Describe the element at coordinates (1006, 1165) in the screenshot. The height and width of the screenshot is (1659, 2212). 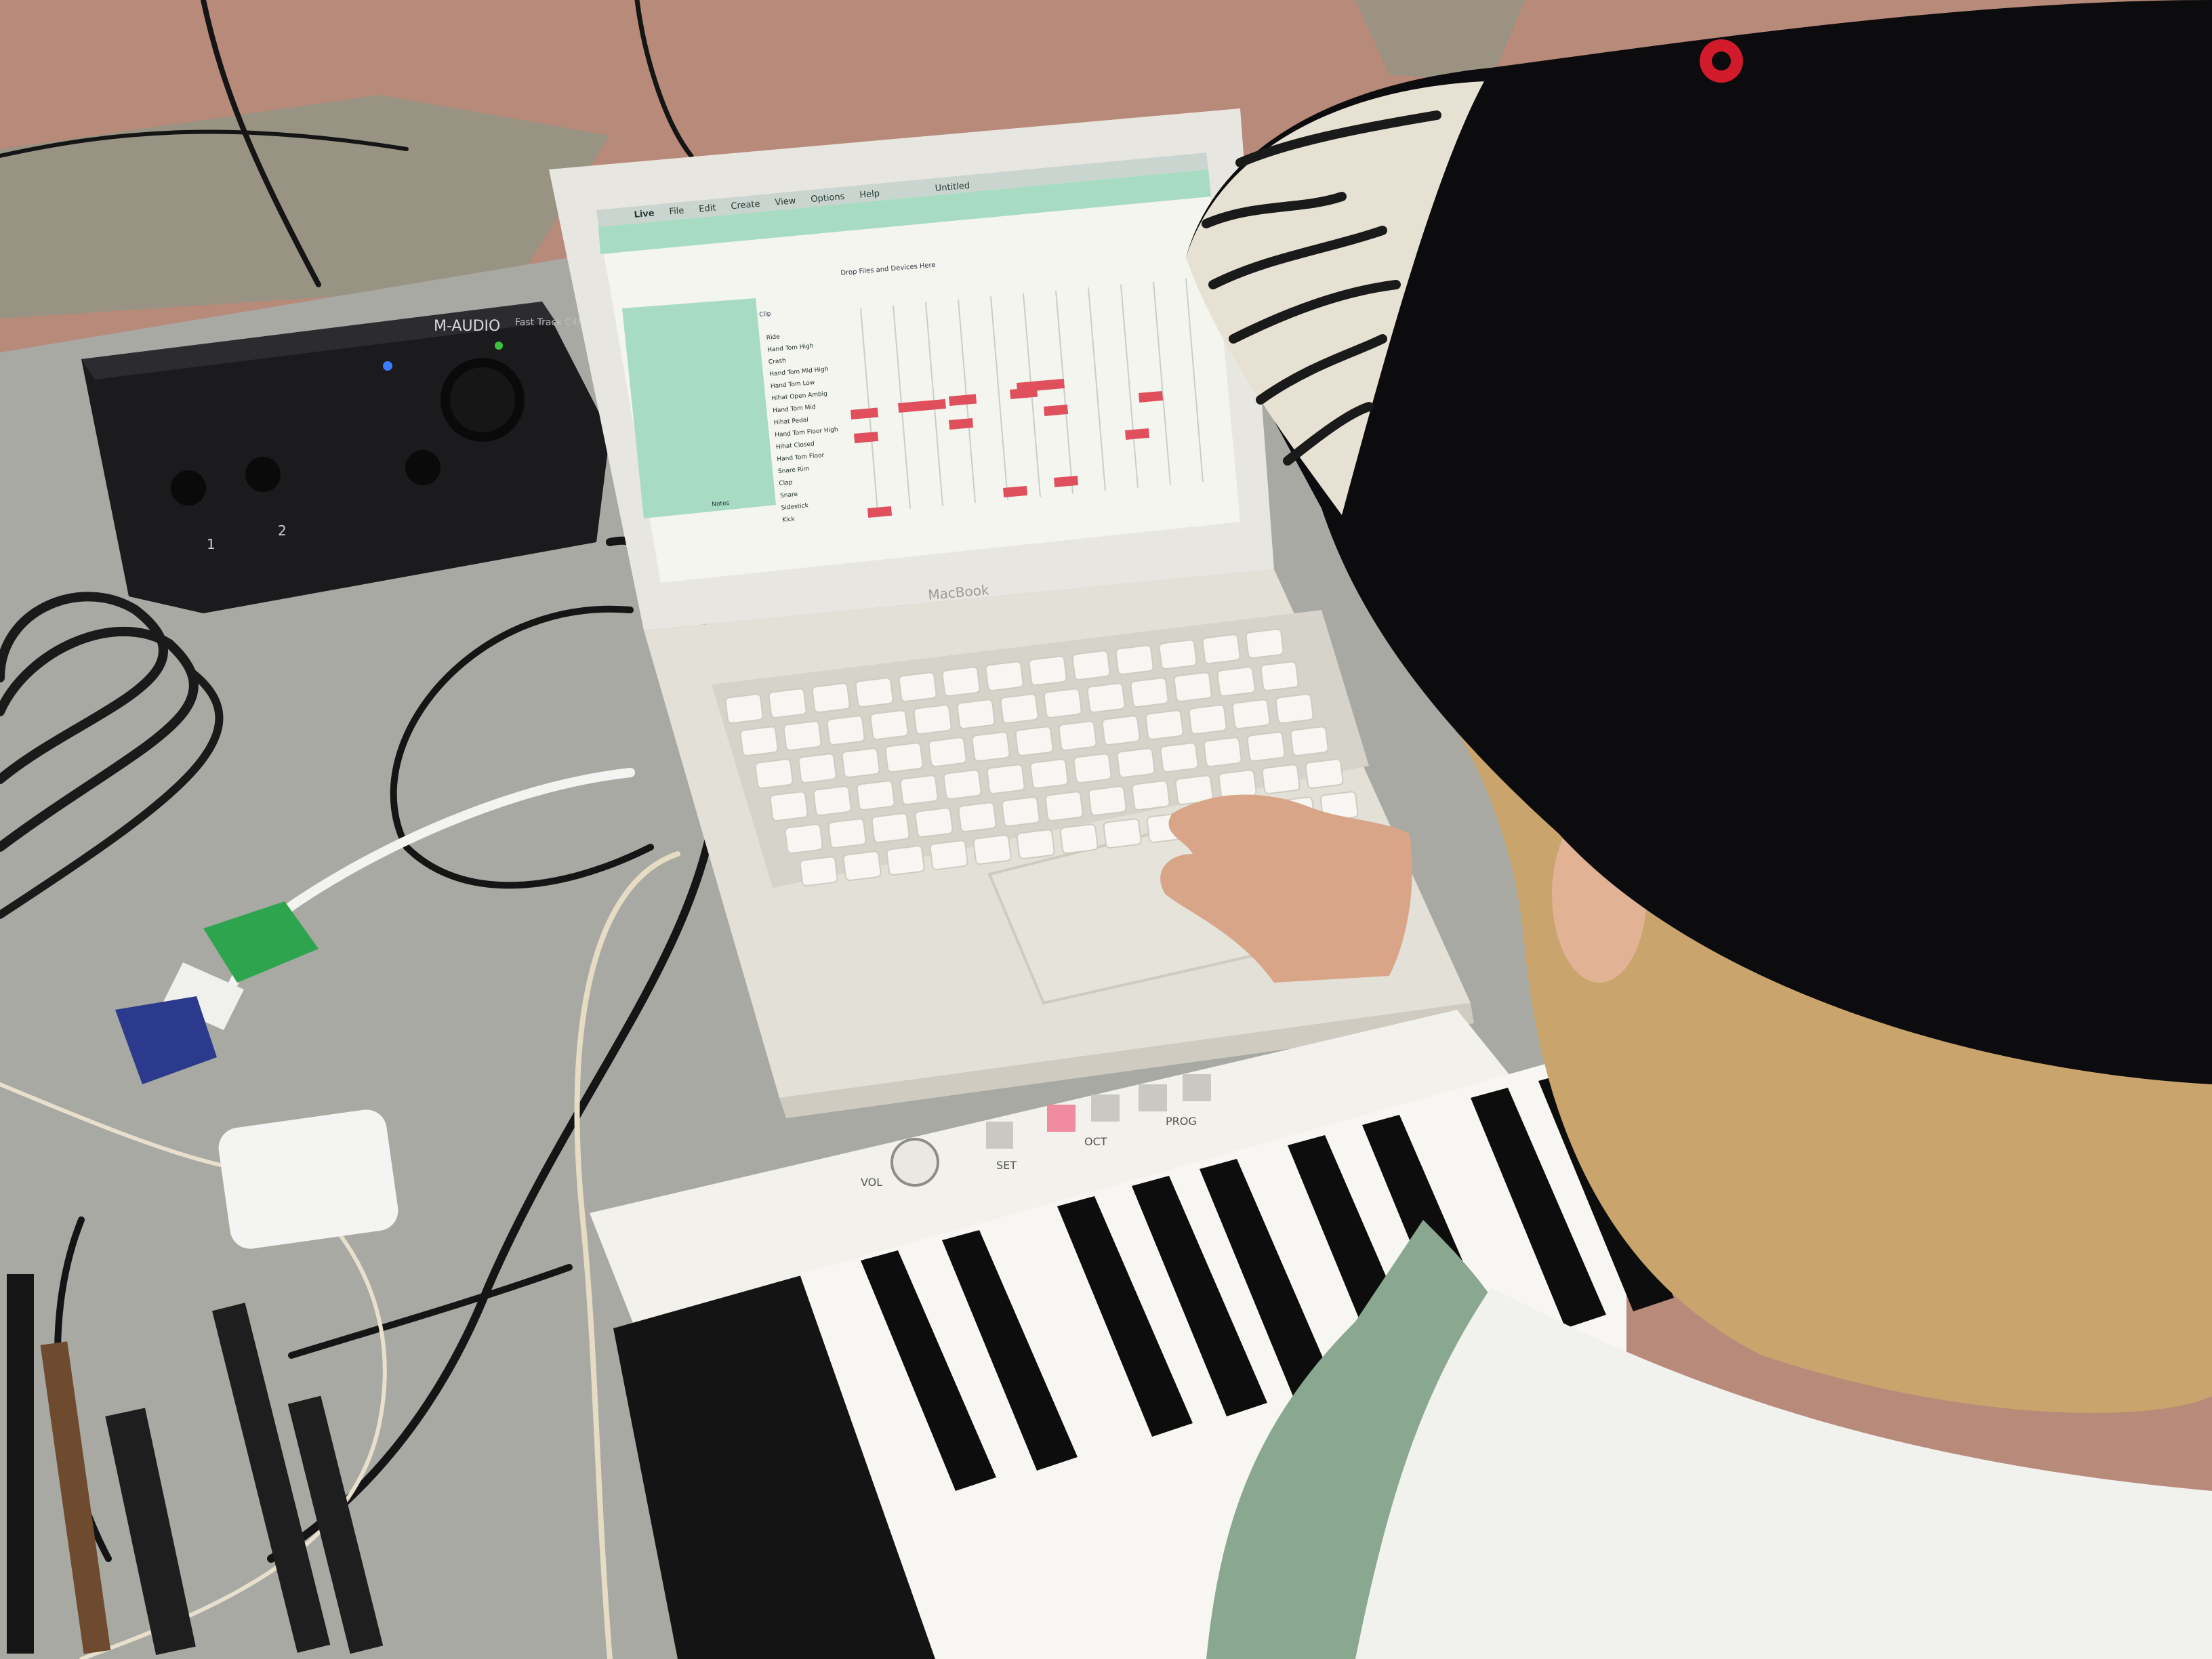
I see `set-label: SET` at that location.